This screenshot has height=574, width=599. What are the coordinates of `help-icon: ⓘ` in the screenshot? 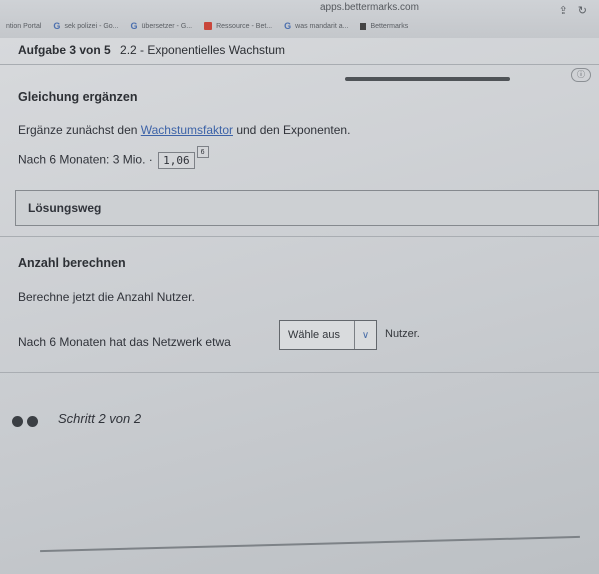 It's located at (581, 74).